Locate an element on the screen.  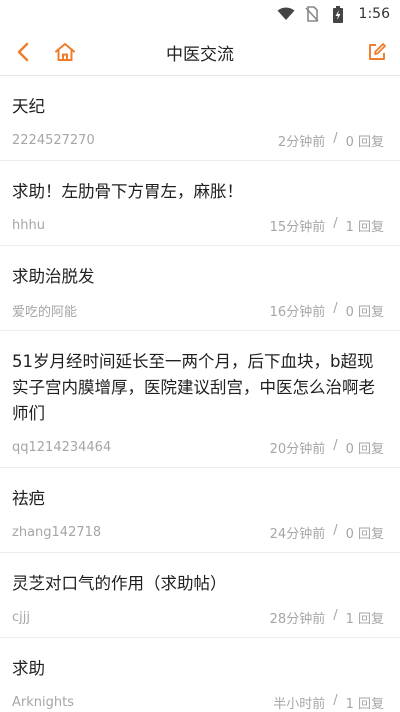
post-title: 天纪 is located at coordinates (28, 106).